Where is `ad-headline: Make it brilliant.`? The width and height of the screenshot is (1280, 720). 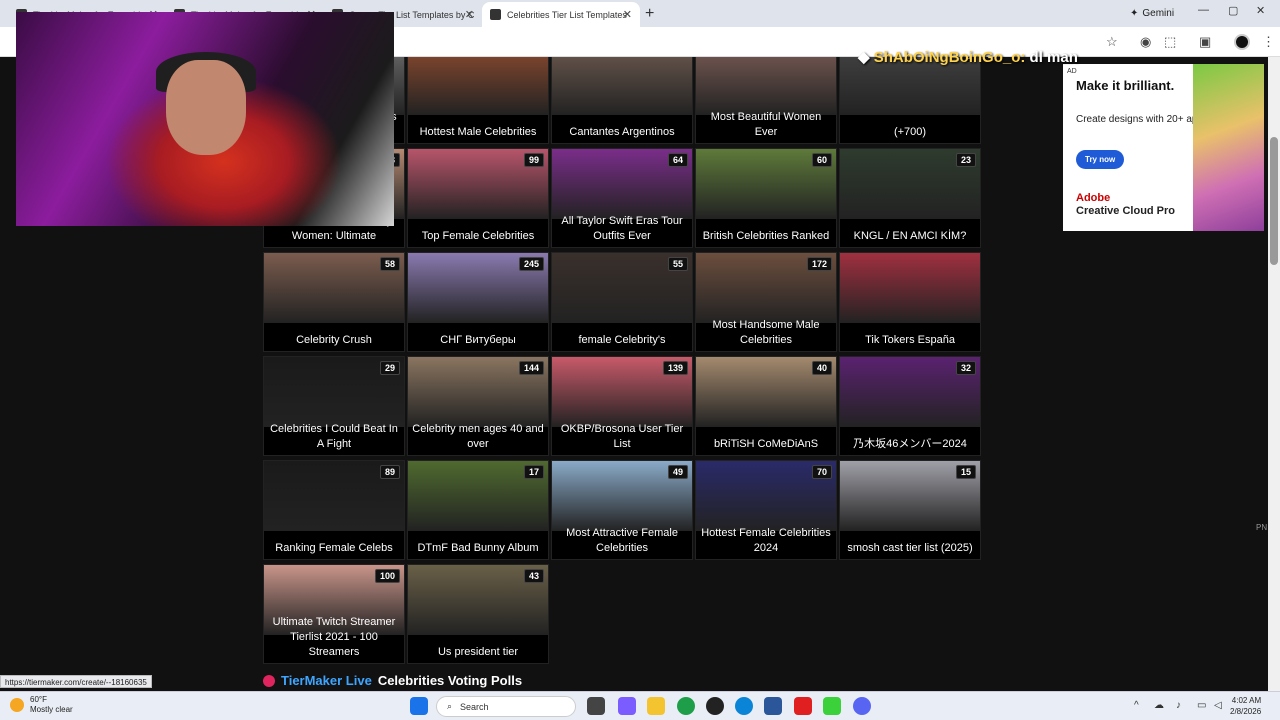
ad-headline: Make it brilliant. is located at coordinates (1125, 85).